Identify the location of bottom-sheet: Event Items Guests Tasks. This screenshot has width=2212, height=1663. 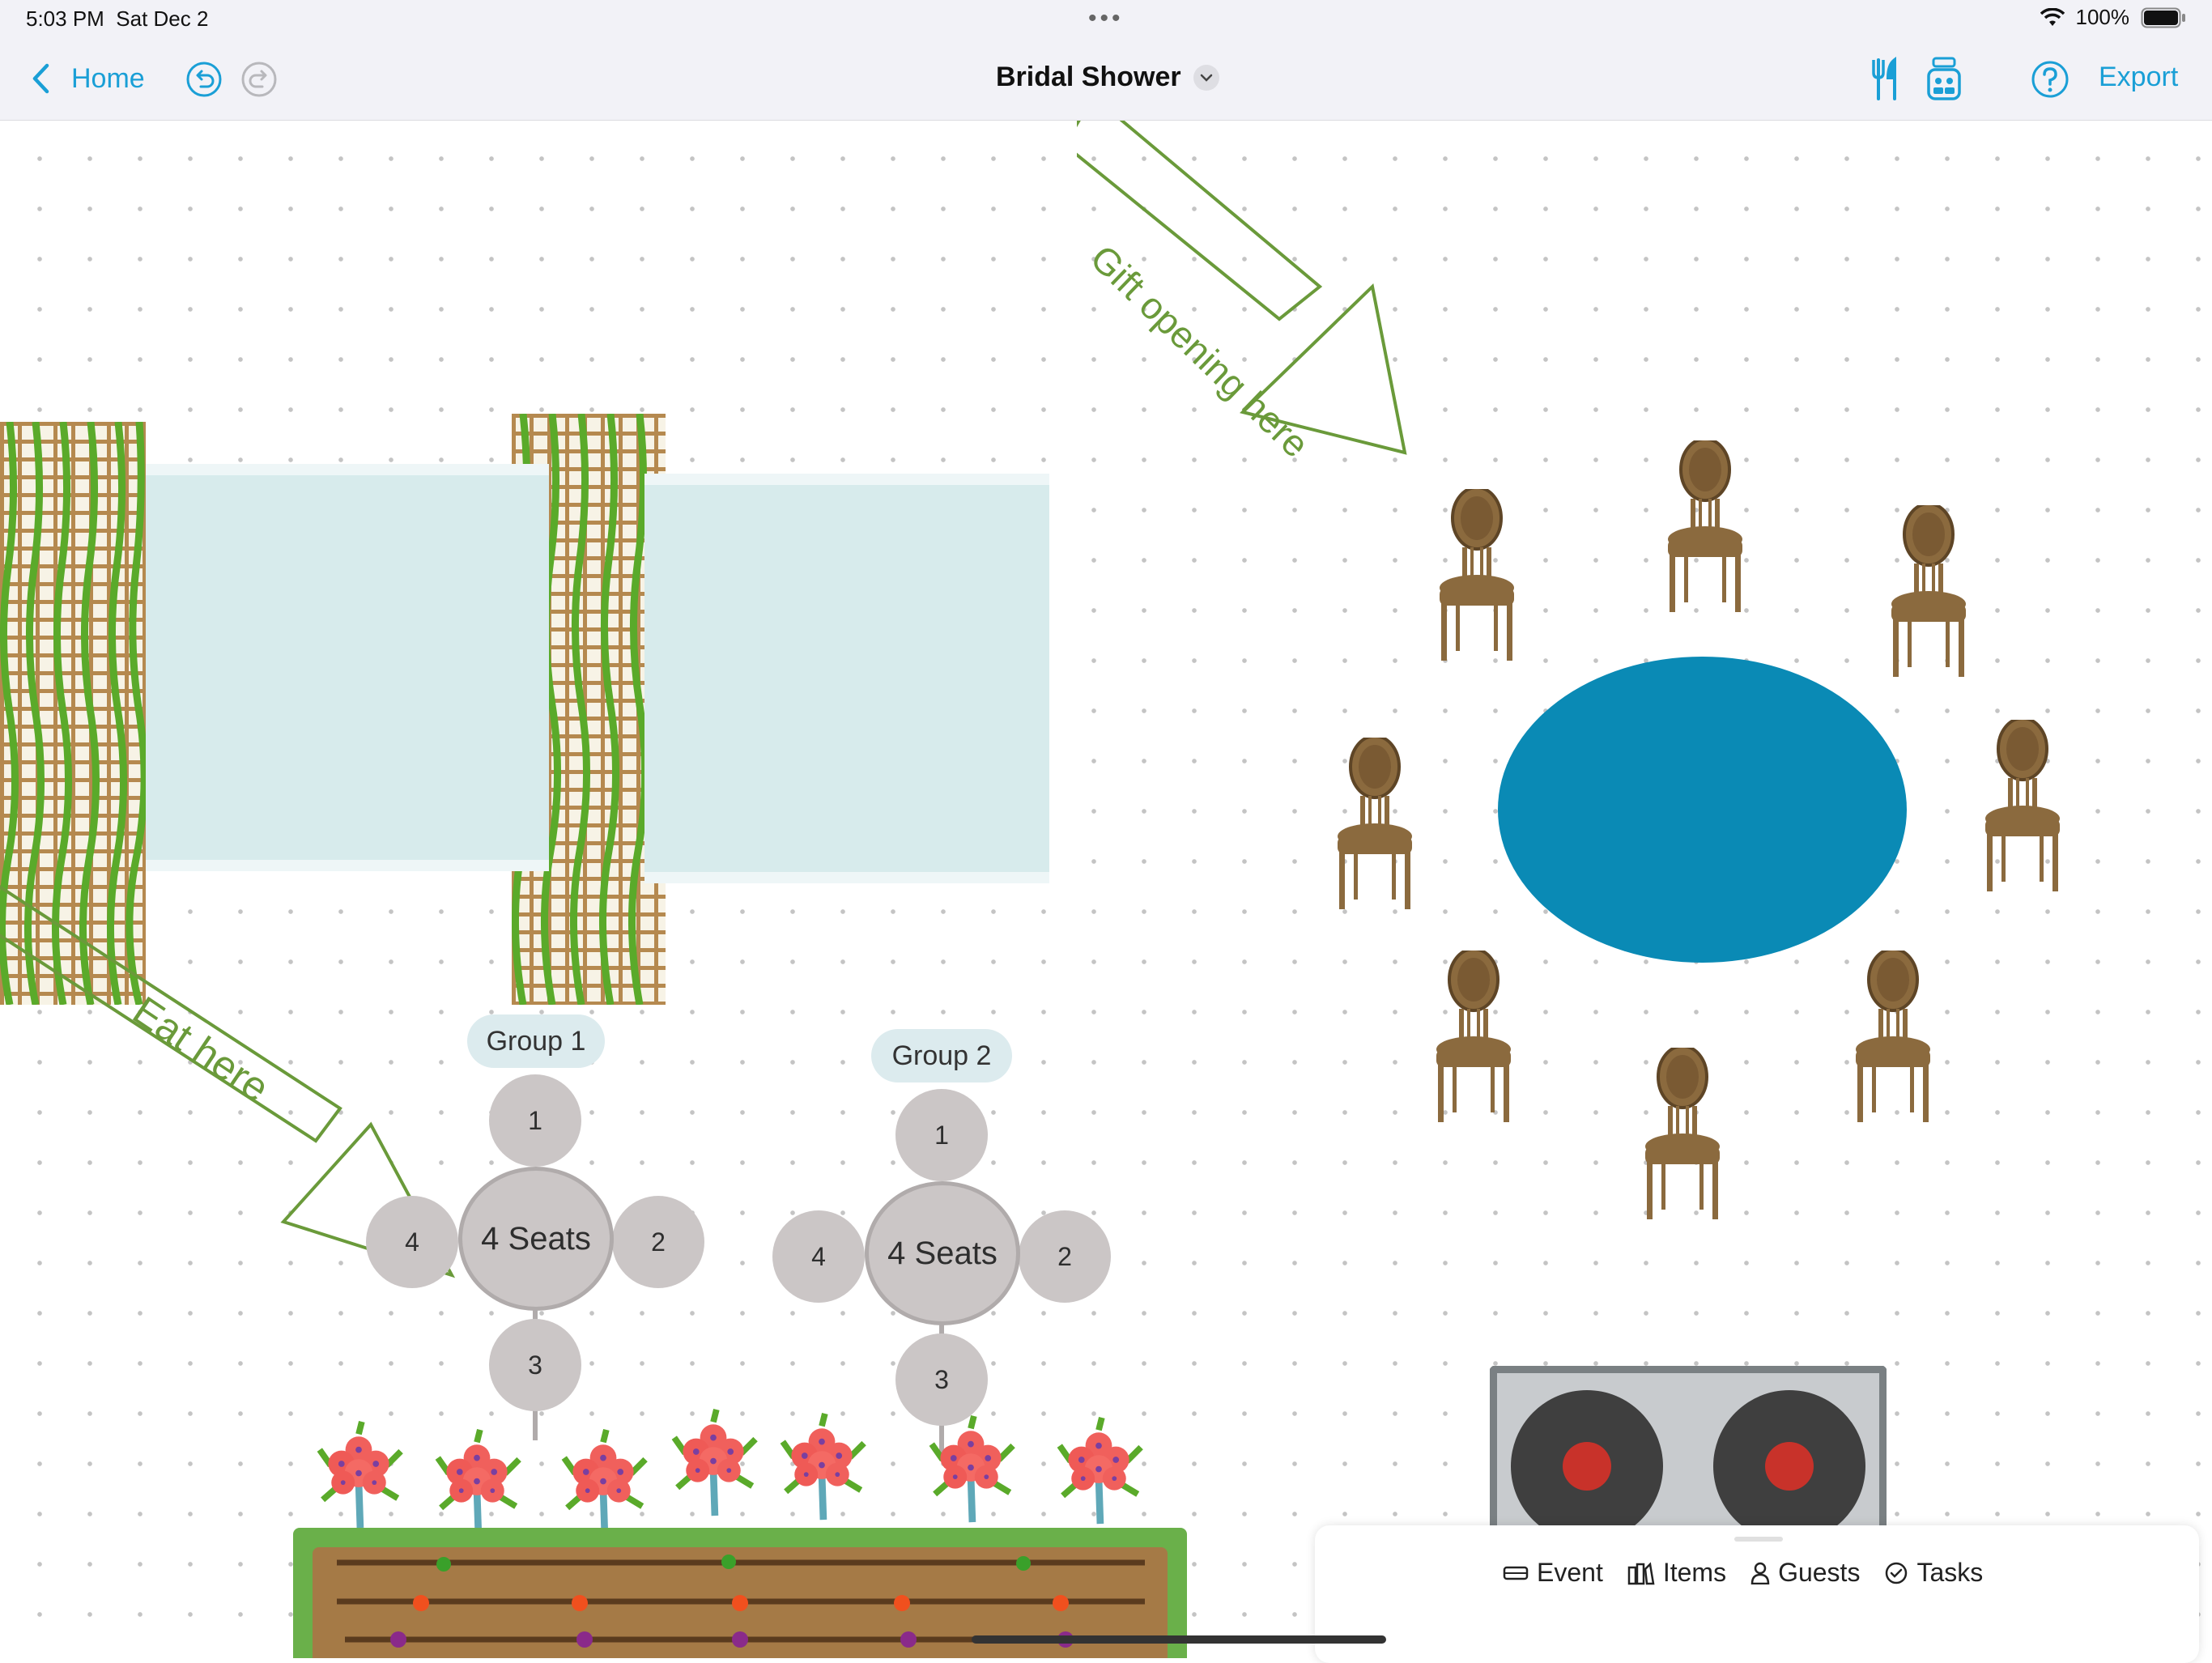
(1757, 1594).